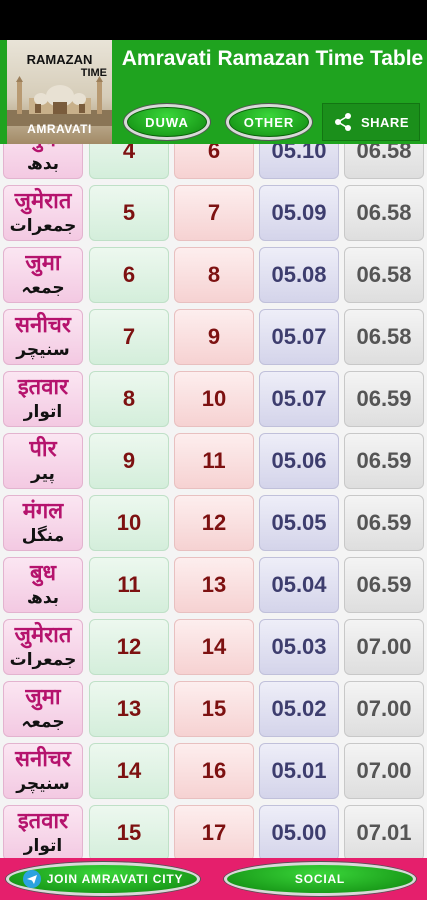 This screenshot has height=900, width=427. I want to click on day-hindi: जुमा, so click(43, 697).